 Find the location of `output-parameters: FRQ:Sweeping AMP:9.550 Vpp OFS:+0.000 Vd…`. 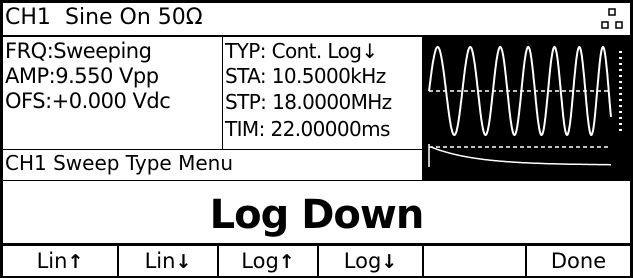

output-parameters: FRQ:Sweeping AMP:9.550 Vpp OFS:+0.000 Vd… is located at coordinates (112, 93).